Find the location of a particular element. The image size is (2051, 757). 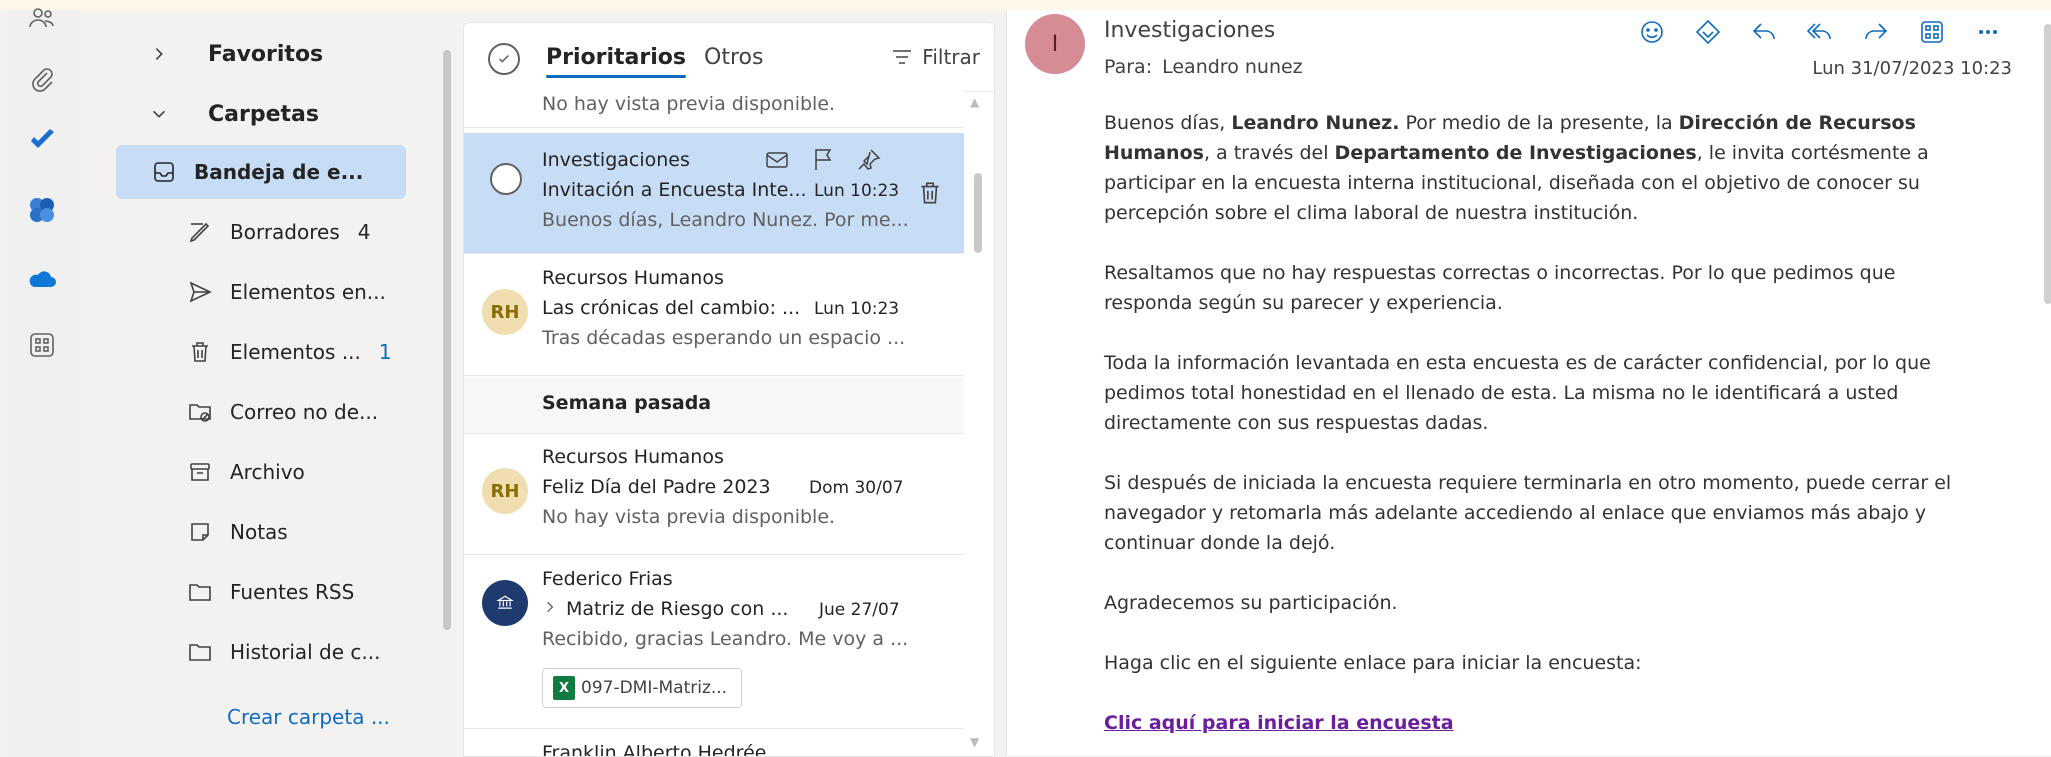

folder-notes: Notas is located at coordinates (301, 532).